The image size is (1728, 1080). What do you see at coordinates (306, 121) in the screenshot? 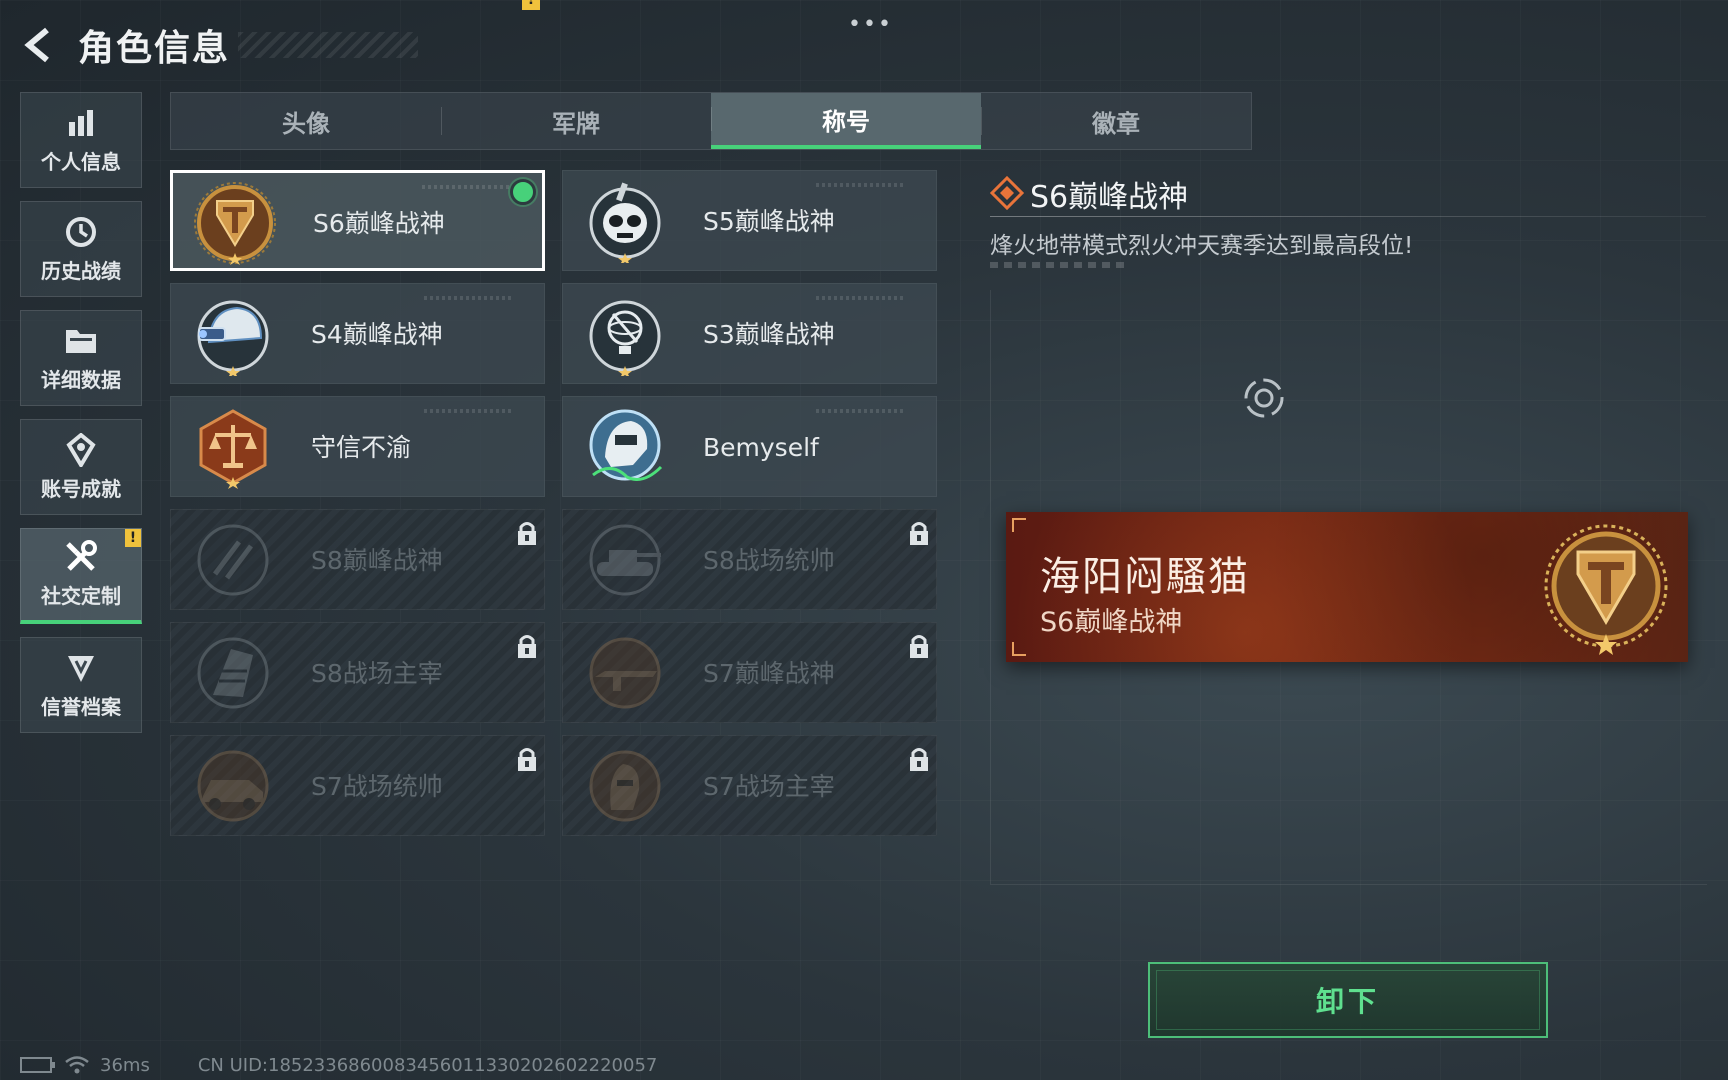
I see `tab-avatar: 头像` at bounding box center [306, 121].